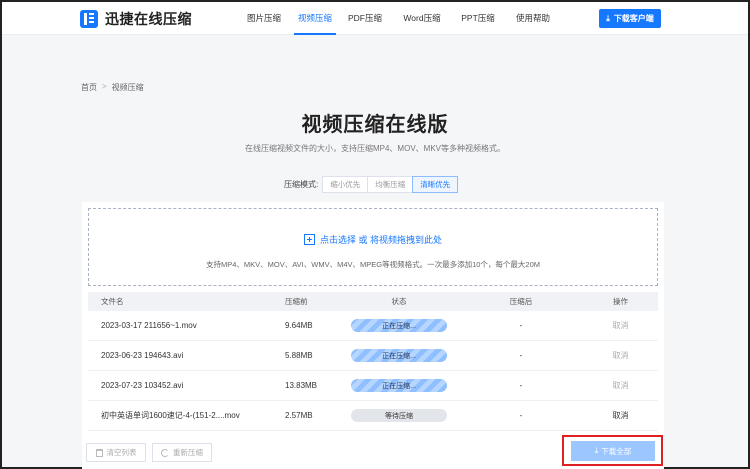 The width and height of the screenshot is (750, 469). I want to click on file-size-before: 9.64MB, so click(299, 325).